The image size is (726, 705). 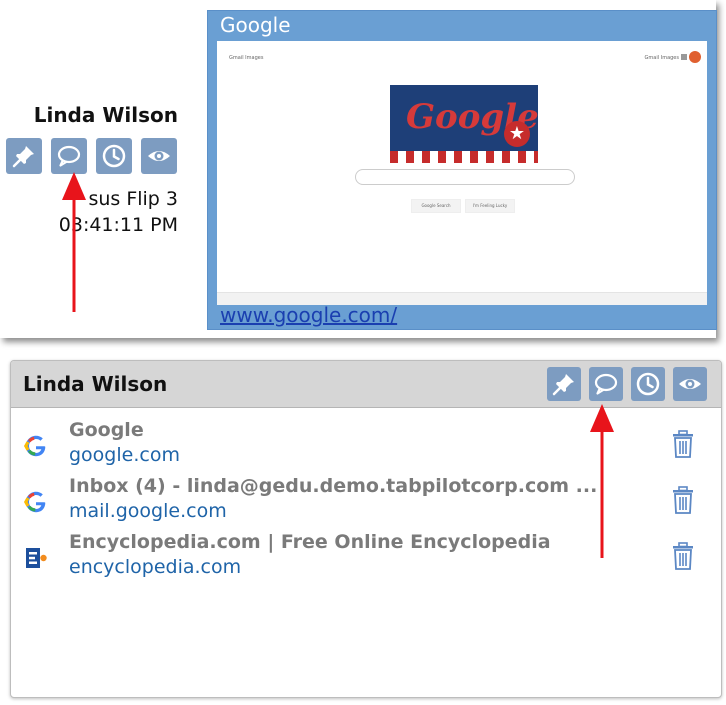 I want to click on tab-url: google.com, so click(x=124, y=455).